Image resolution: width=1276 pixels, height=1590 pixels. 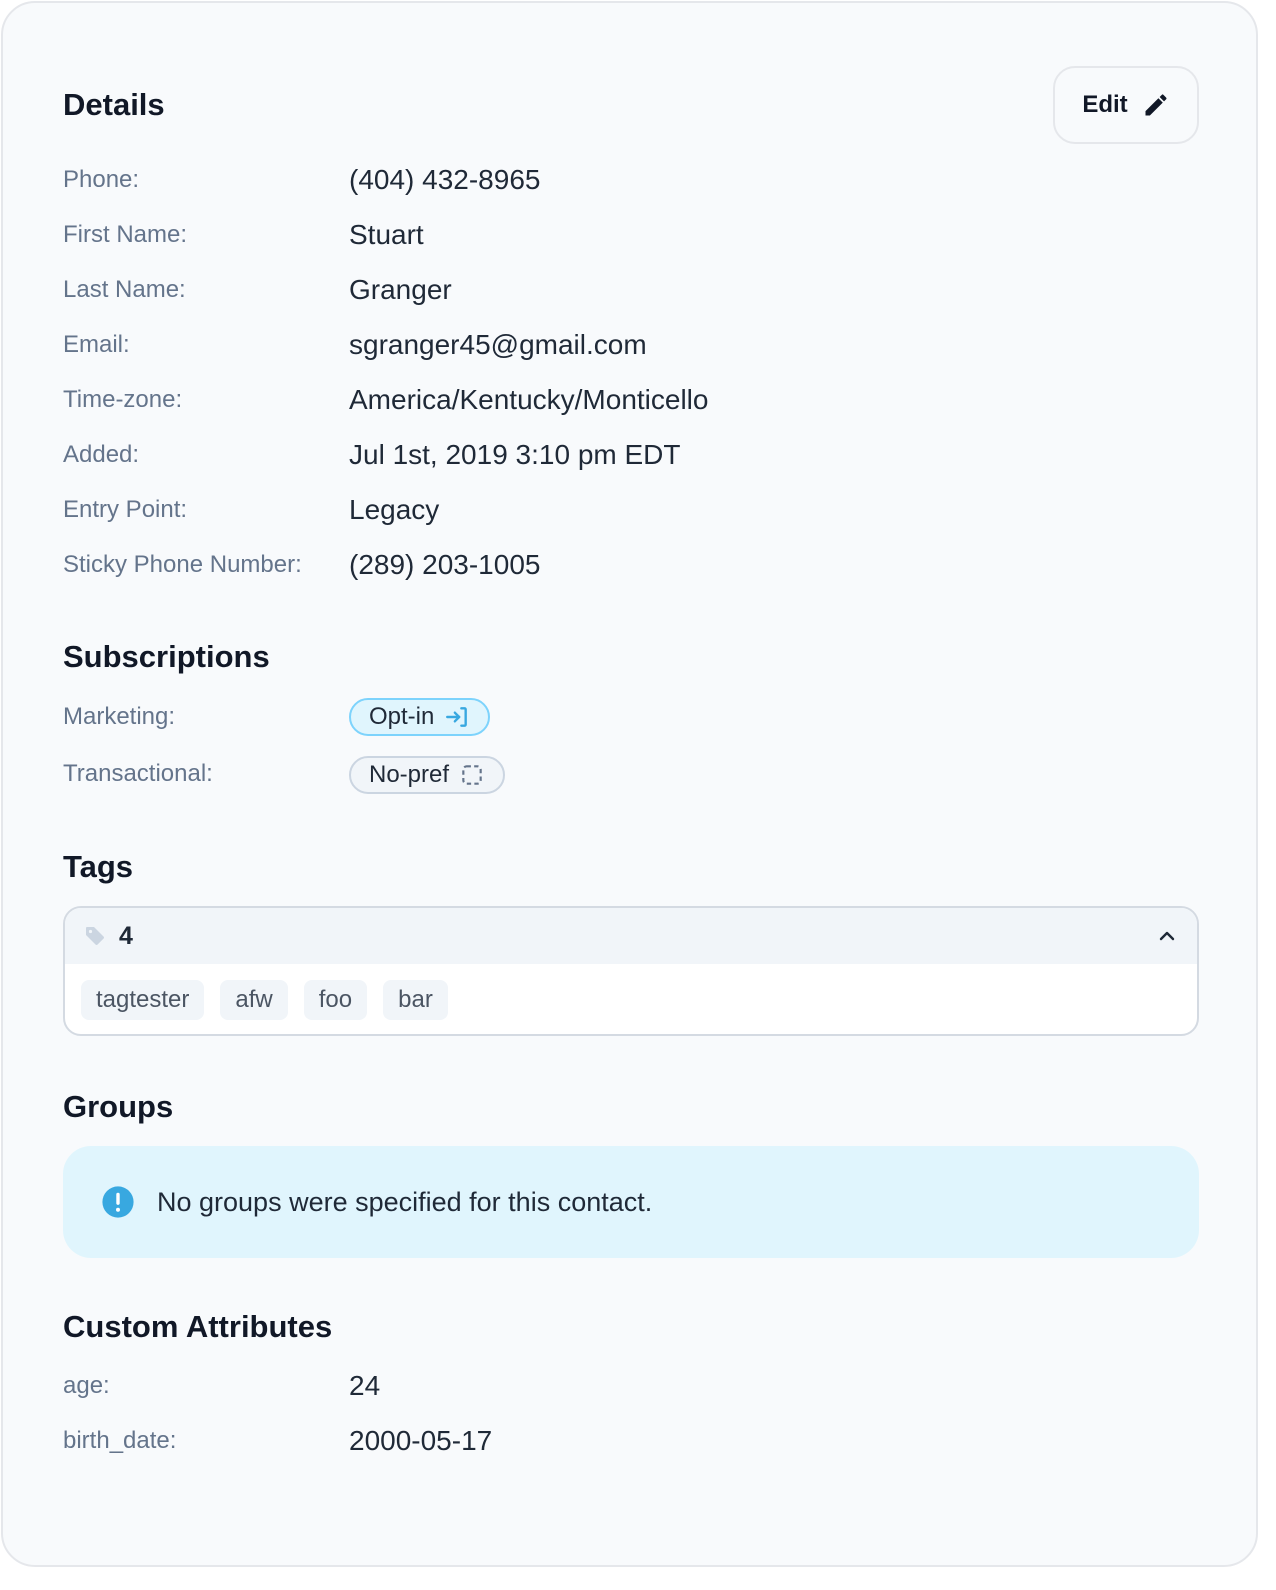 I want to click on detail-row-email: Email: sgranger45@gmail.com, so click(x=631, y=345).